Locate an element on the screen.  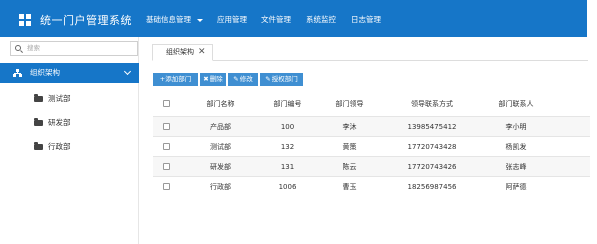
table-row: 研发部 131 陈云 17720743426 张志峰 is located at coordinates (371, 166).